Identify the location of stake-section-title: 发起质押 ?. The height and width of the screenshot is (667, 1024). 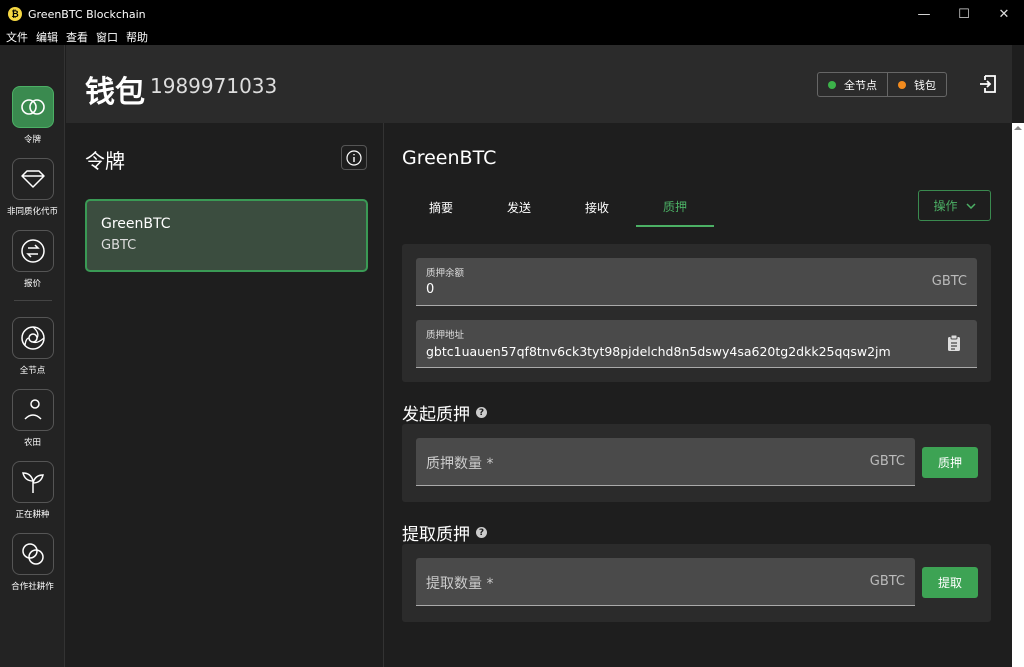
(444, 412).